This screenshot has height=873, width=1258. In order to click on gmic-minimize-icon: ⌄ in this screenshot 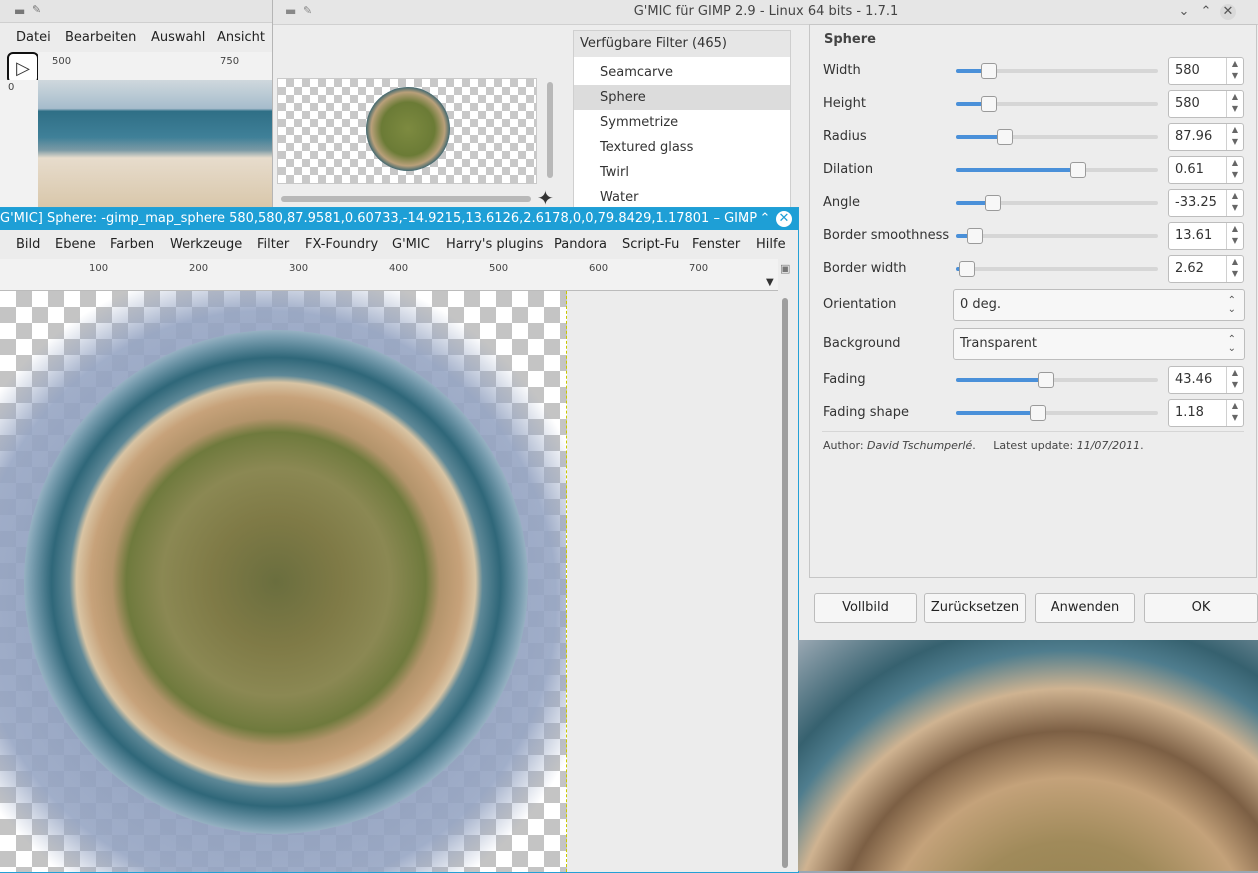, I will do `click(1184, 12)`.